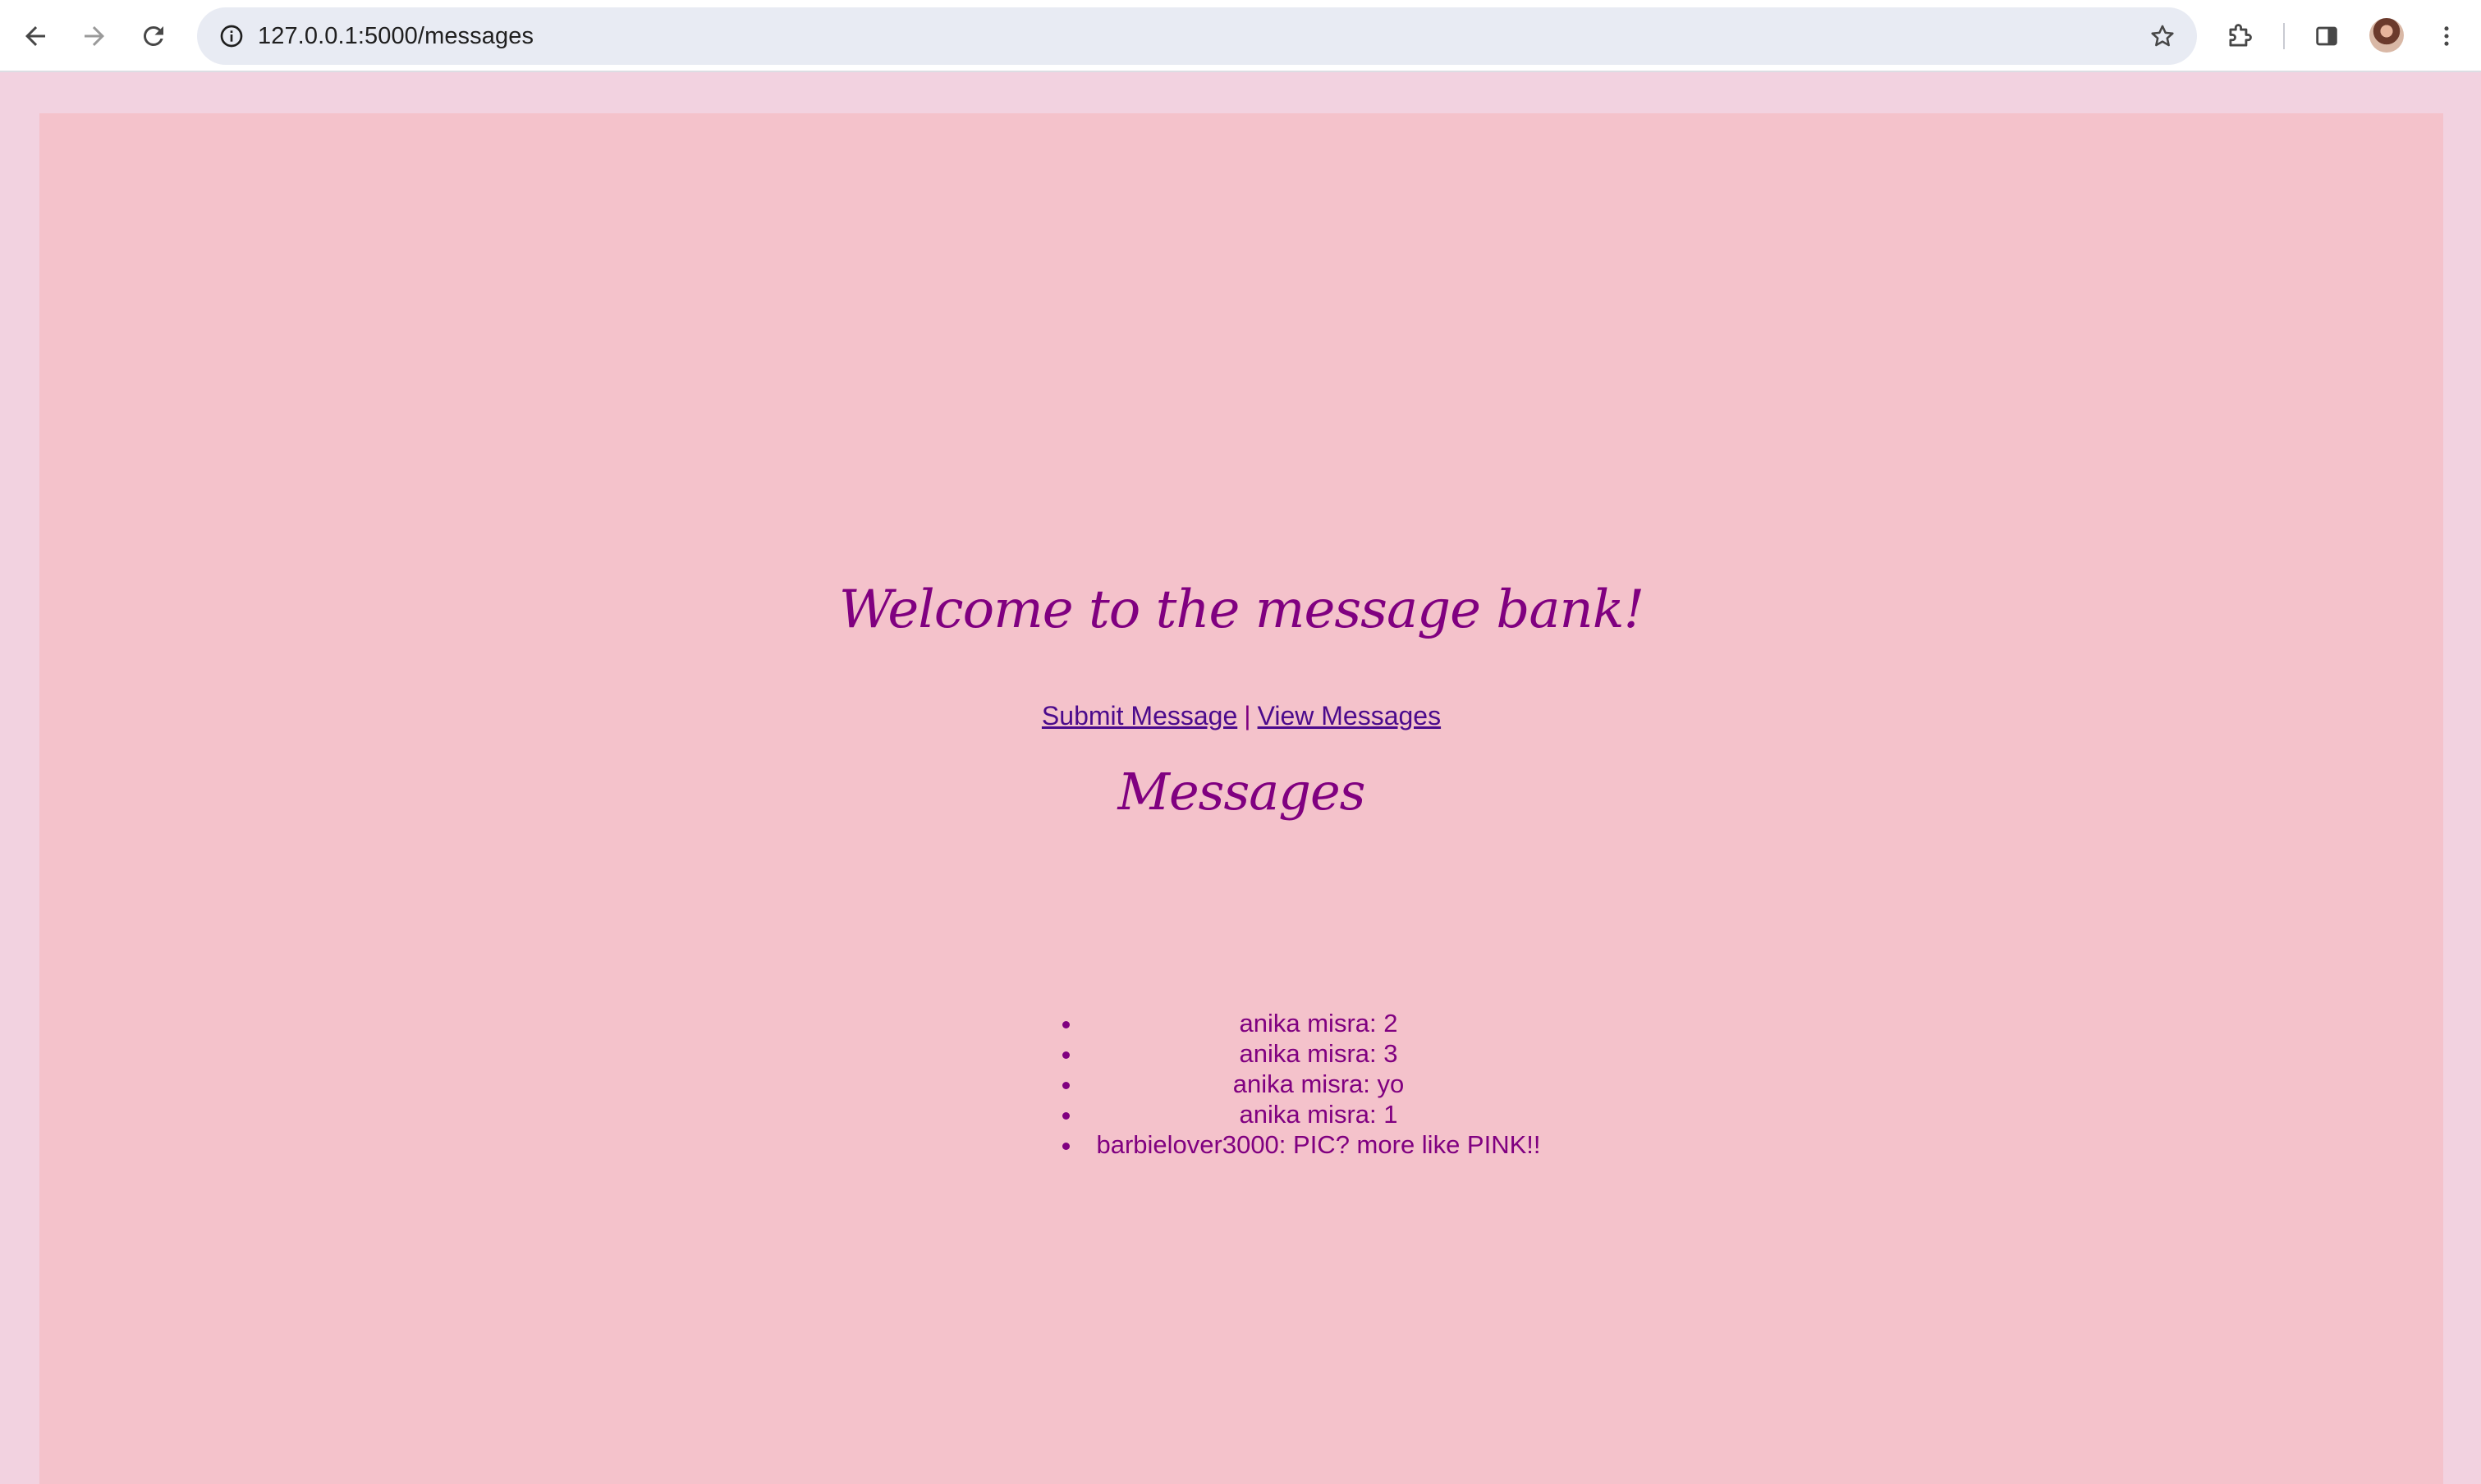  I want to click on side-panel-button, so click(2327, 36).